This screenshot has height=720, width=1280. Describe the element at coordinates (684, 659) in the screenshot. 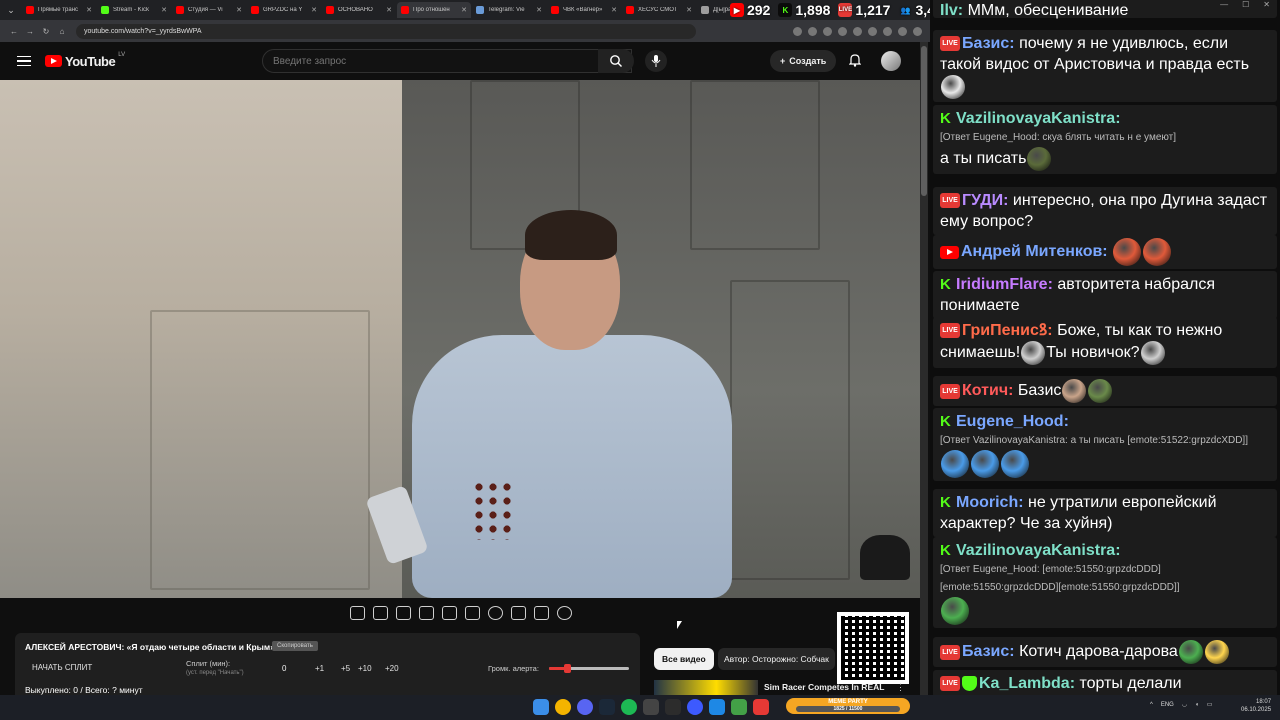

I see `chip-all-videos: Все видео` at that location.